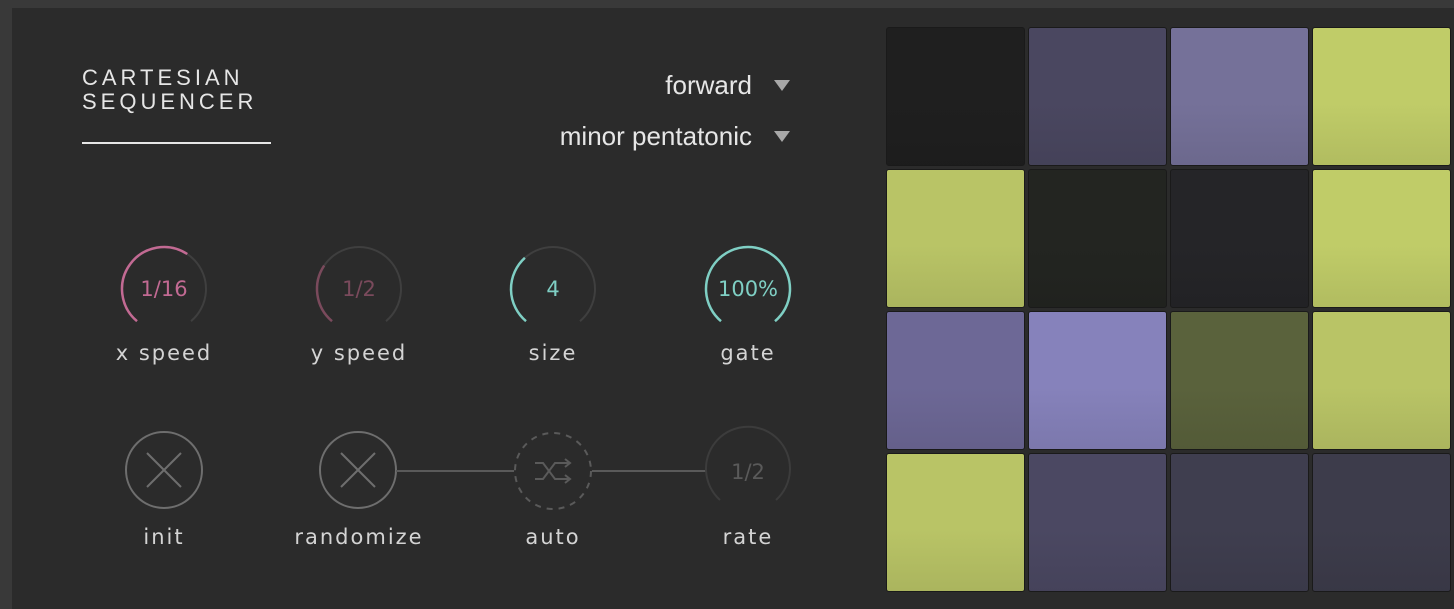 The image size is (1454, 609). What do you see at coordinates (359, 537) in the screenshot?
I see `randomize-label: randomize` at bounding box center [359, 537].